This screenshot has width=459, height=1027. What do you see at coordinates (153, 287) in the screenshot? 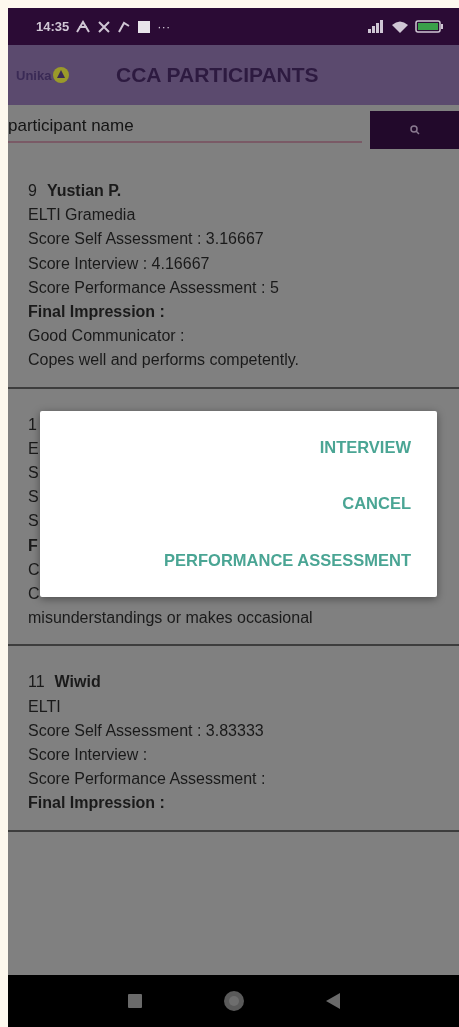
I see `participant-detail: Score Performance Assessment : 5` at bounding box center [153, 287].